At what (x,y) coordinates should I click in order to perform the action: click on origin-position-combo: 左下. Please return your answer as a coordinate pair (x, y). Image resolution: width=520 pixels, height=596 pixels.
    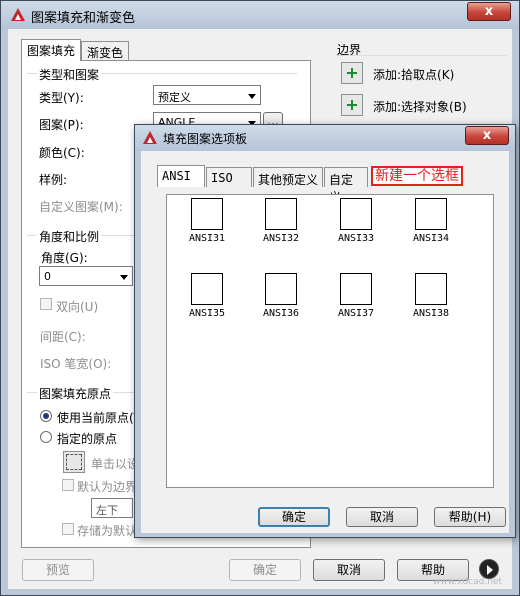
    Looking at the image, I should click on (112, 508).